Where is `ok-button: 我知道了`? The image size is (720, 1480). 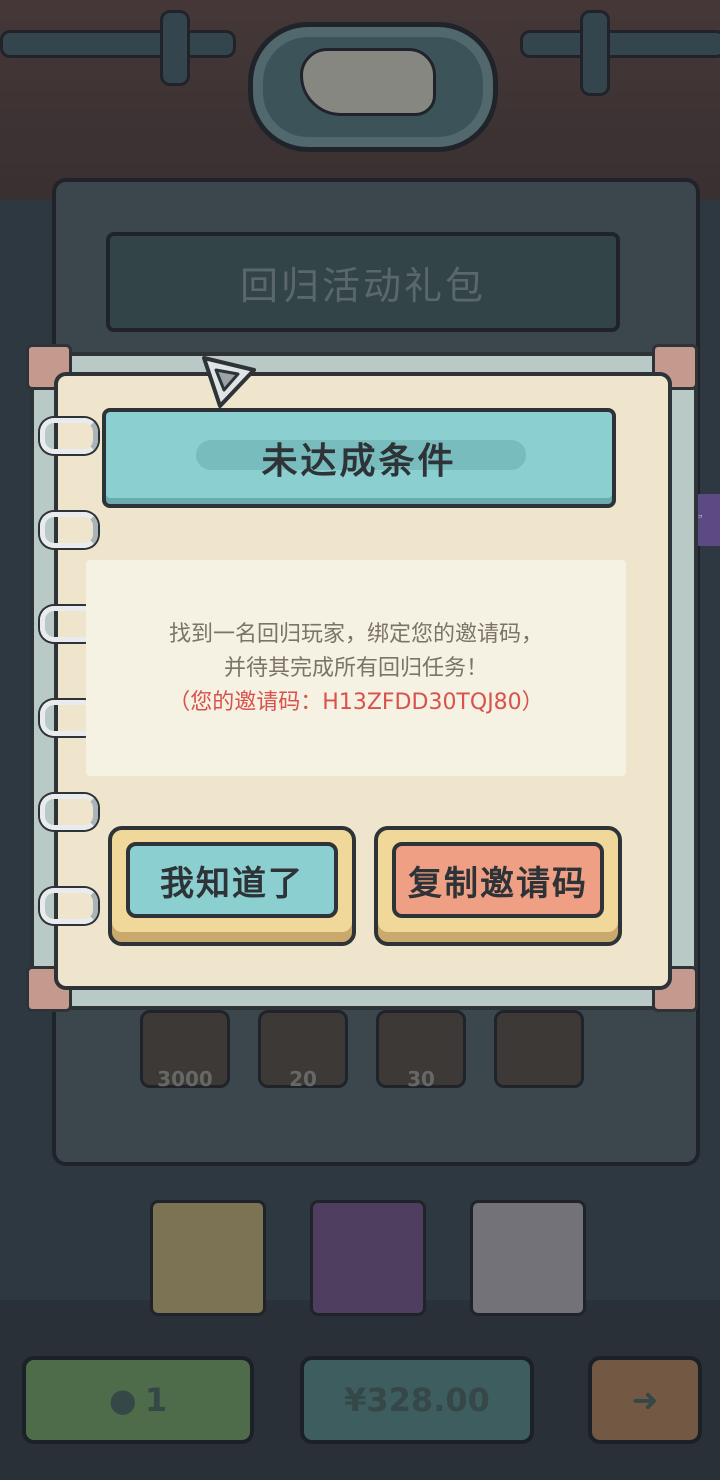 ok-button: 我知道了 is located at coordinates (232, 886).